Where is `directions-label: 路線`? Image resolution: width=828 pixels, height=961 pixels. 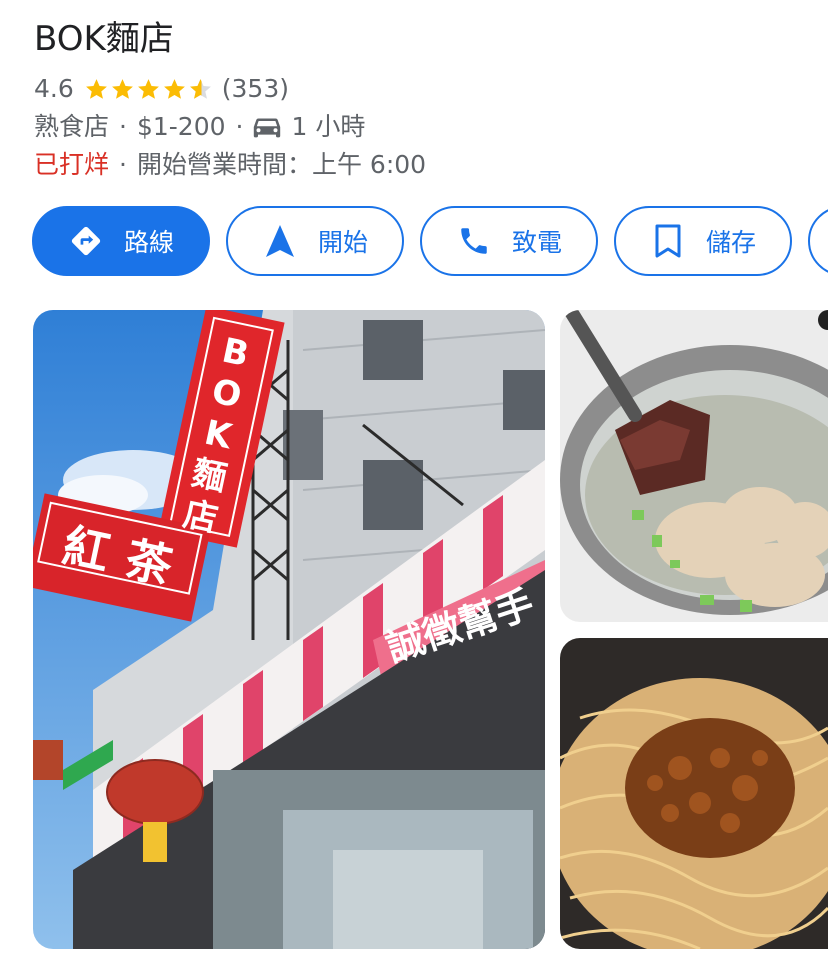 directions-label: 路線 is located at coordinates (148, 242).